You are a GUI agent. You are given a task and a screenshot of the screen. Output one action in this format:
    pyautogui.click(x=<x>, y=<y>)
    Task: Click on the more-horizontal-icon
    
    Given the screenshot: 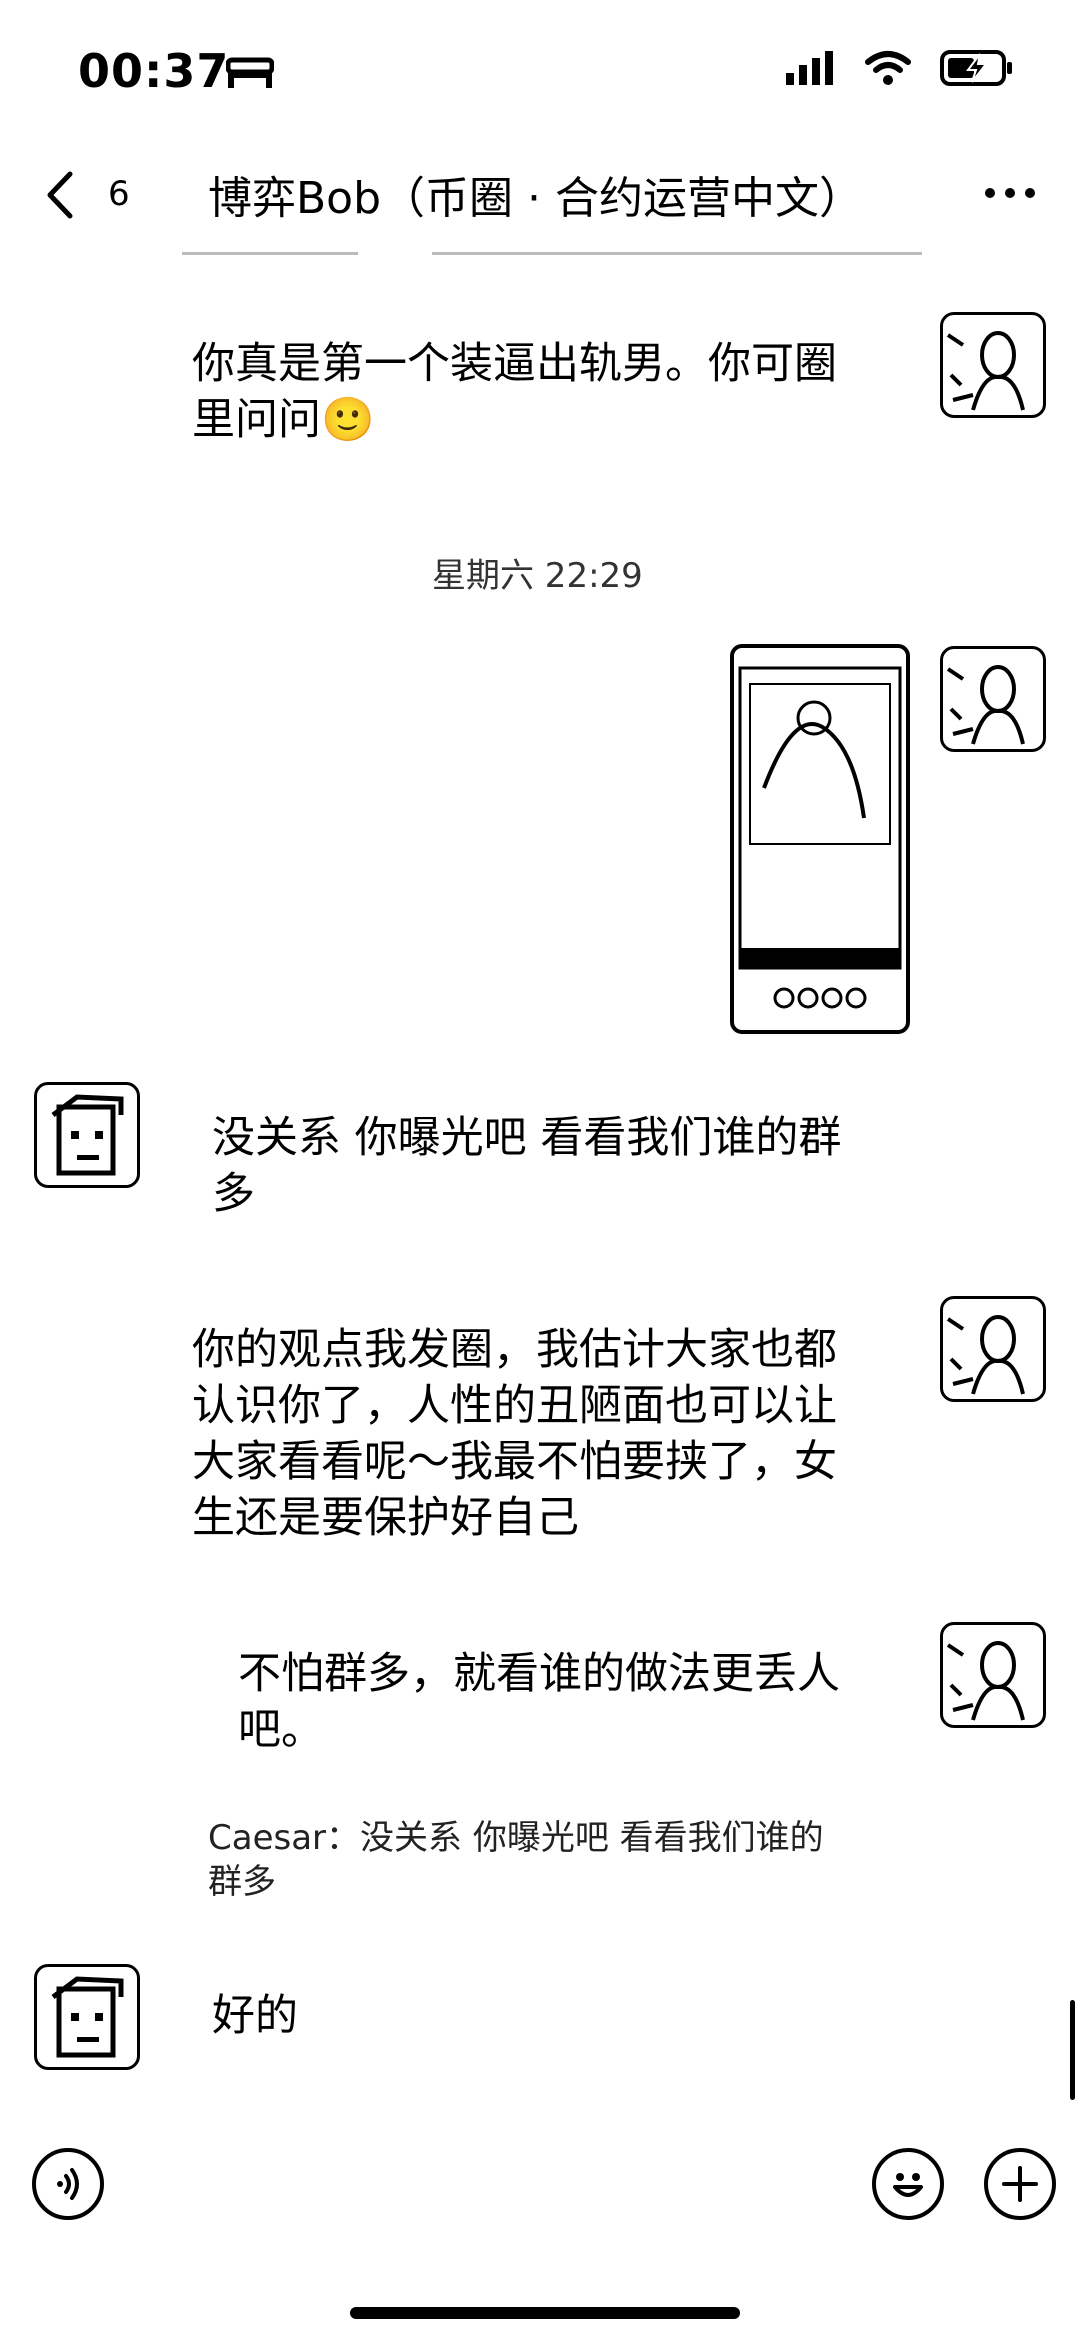 What is the action you would take?
    pyautogui.click(x=1010, y=193)
    